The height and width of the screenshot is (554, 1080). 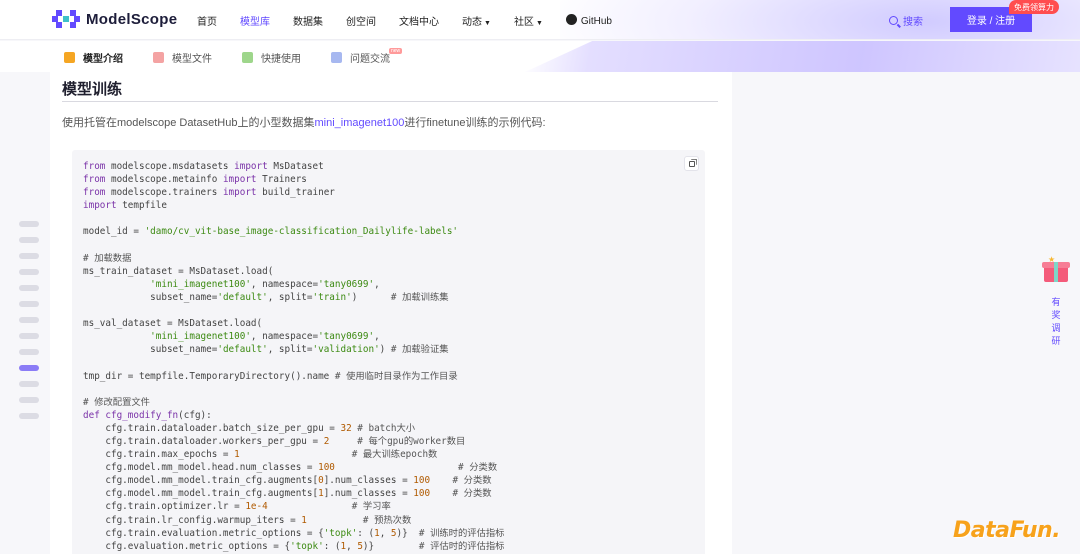 I want to click on tabs-gradient, so click(x=802, y=56).